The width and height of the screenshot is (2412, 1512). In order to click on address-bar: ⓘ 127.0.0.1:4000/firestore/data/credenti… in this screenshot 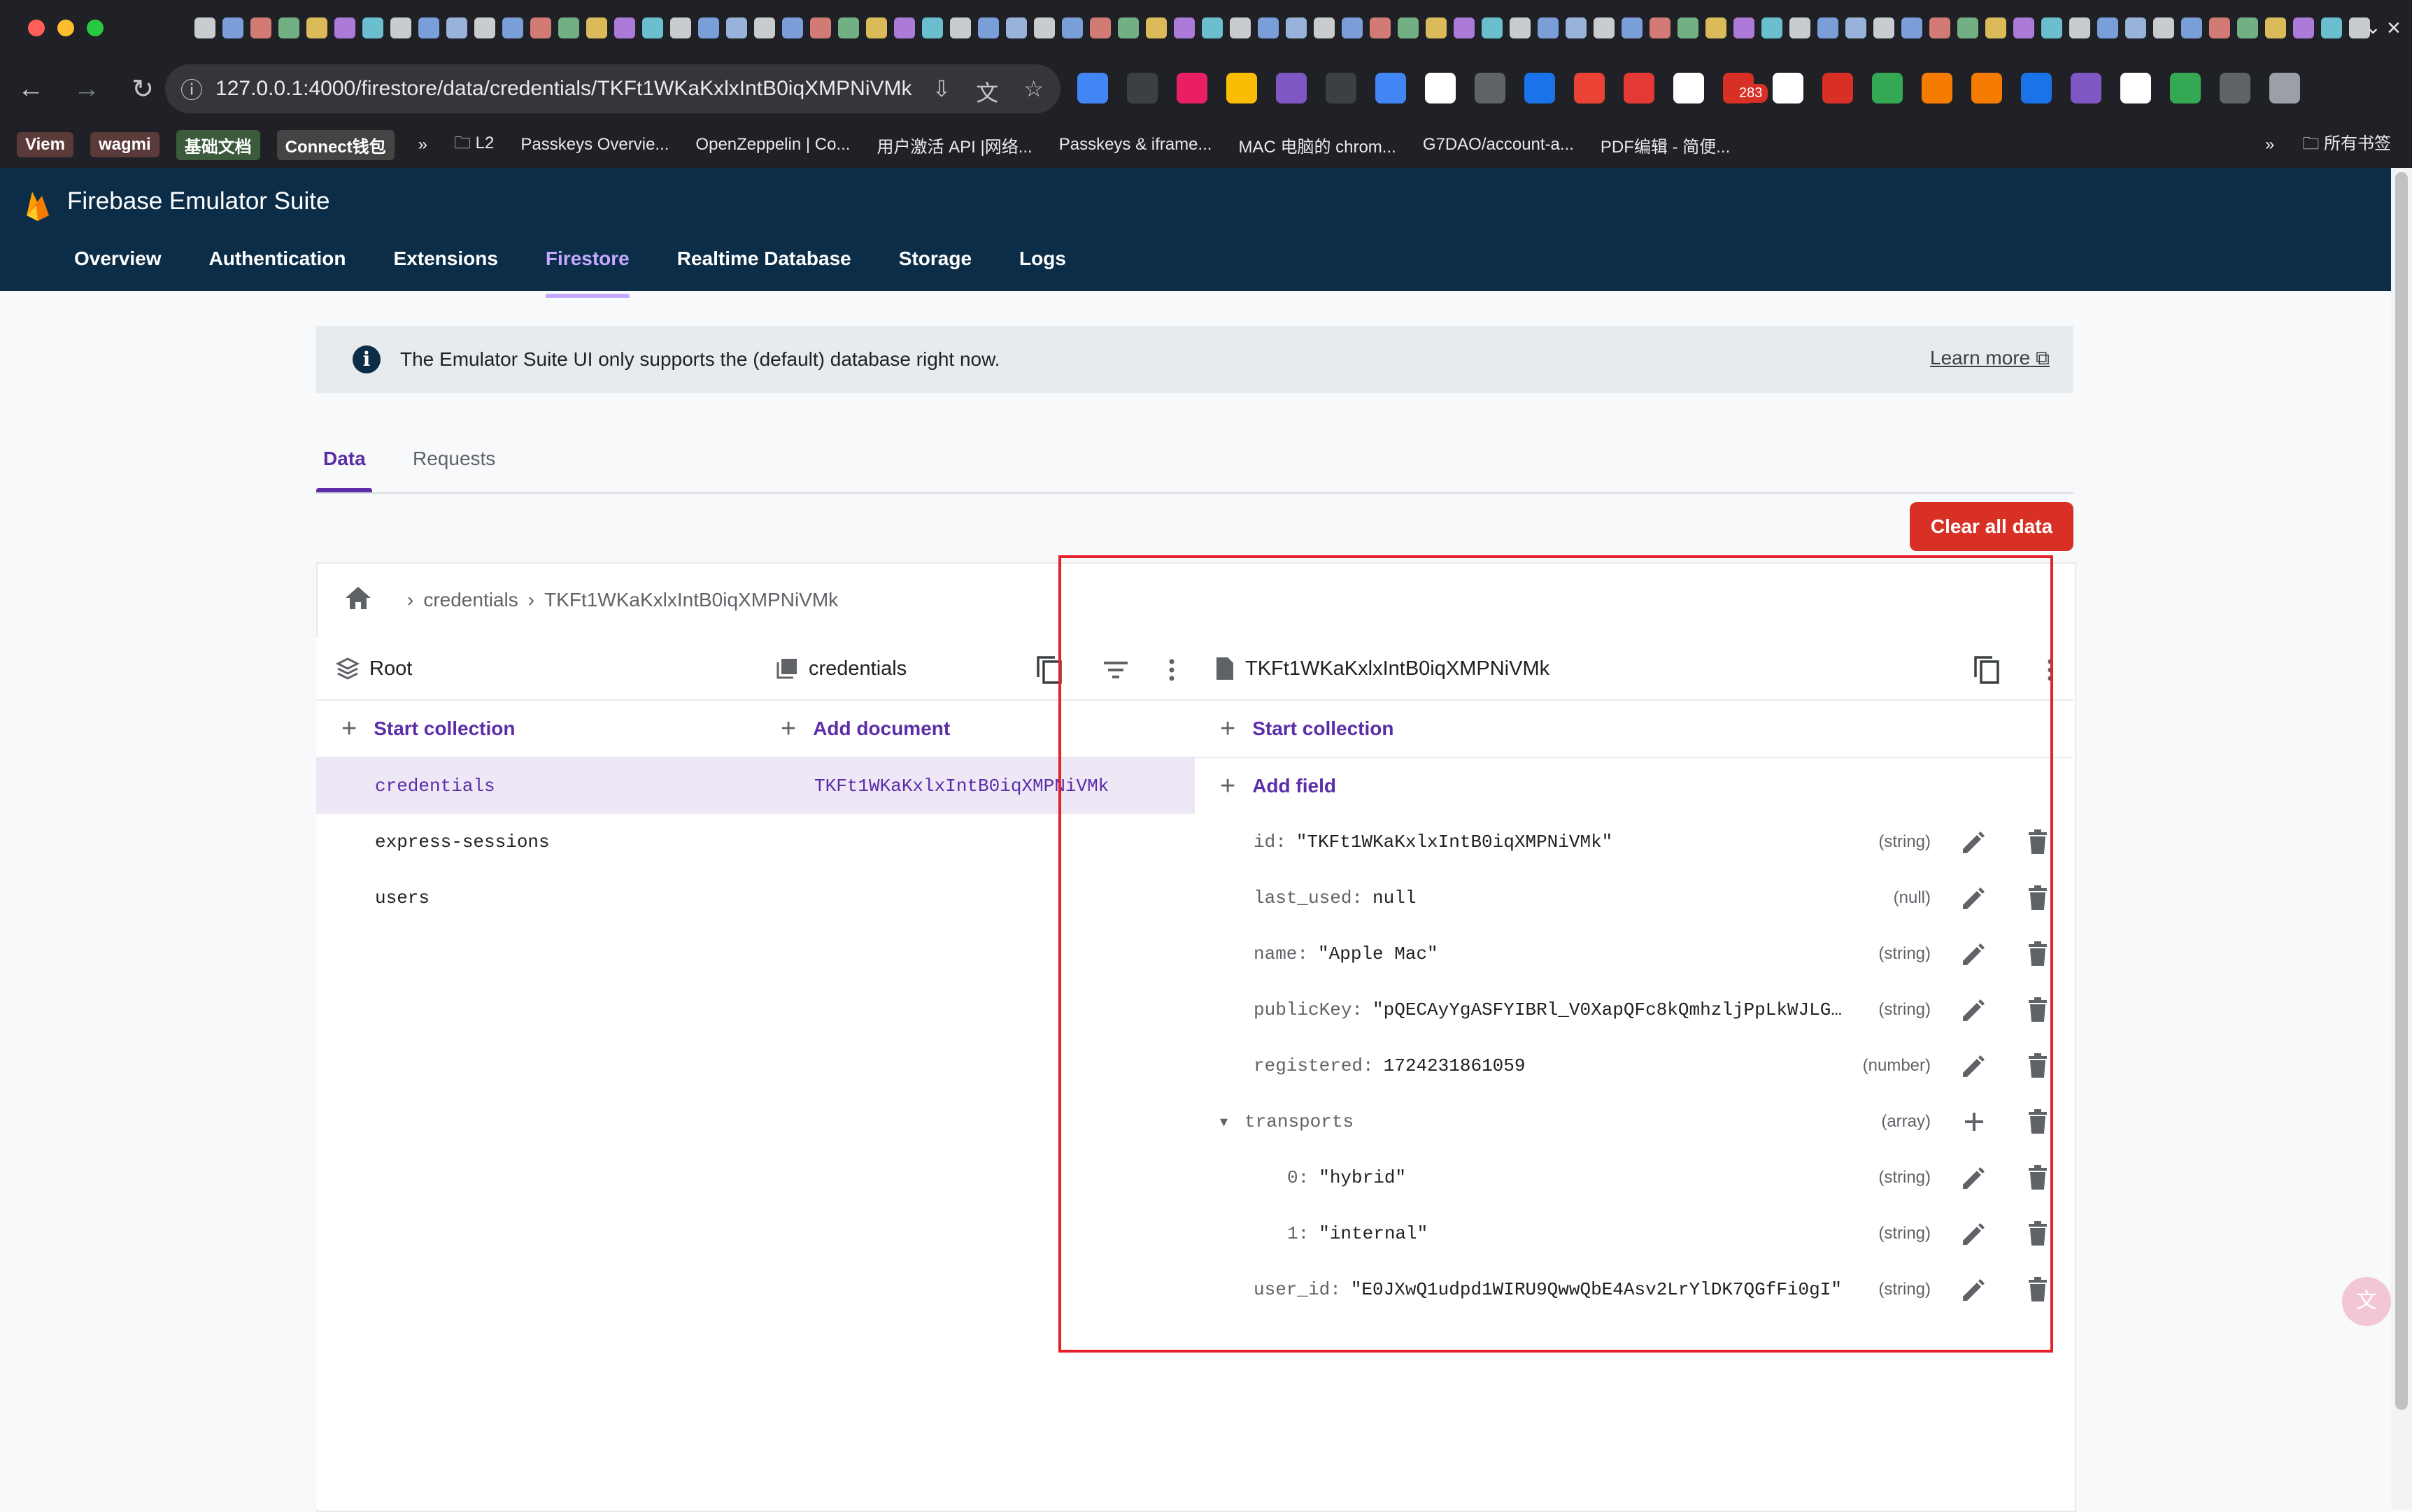, I will do `click(612, 88)`.